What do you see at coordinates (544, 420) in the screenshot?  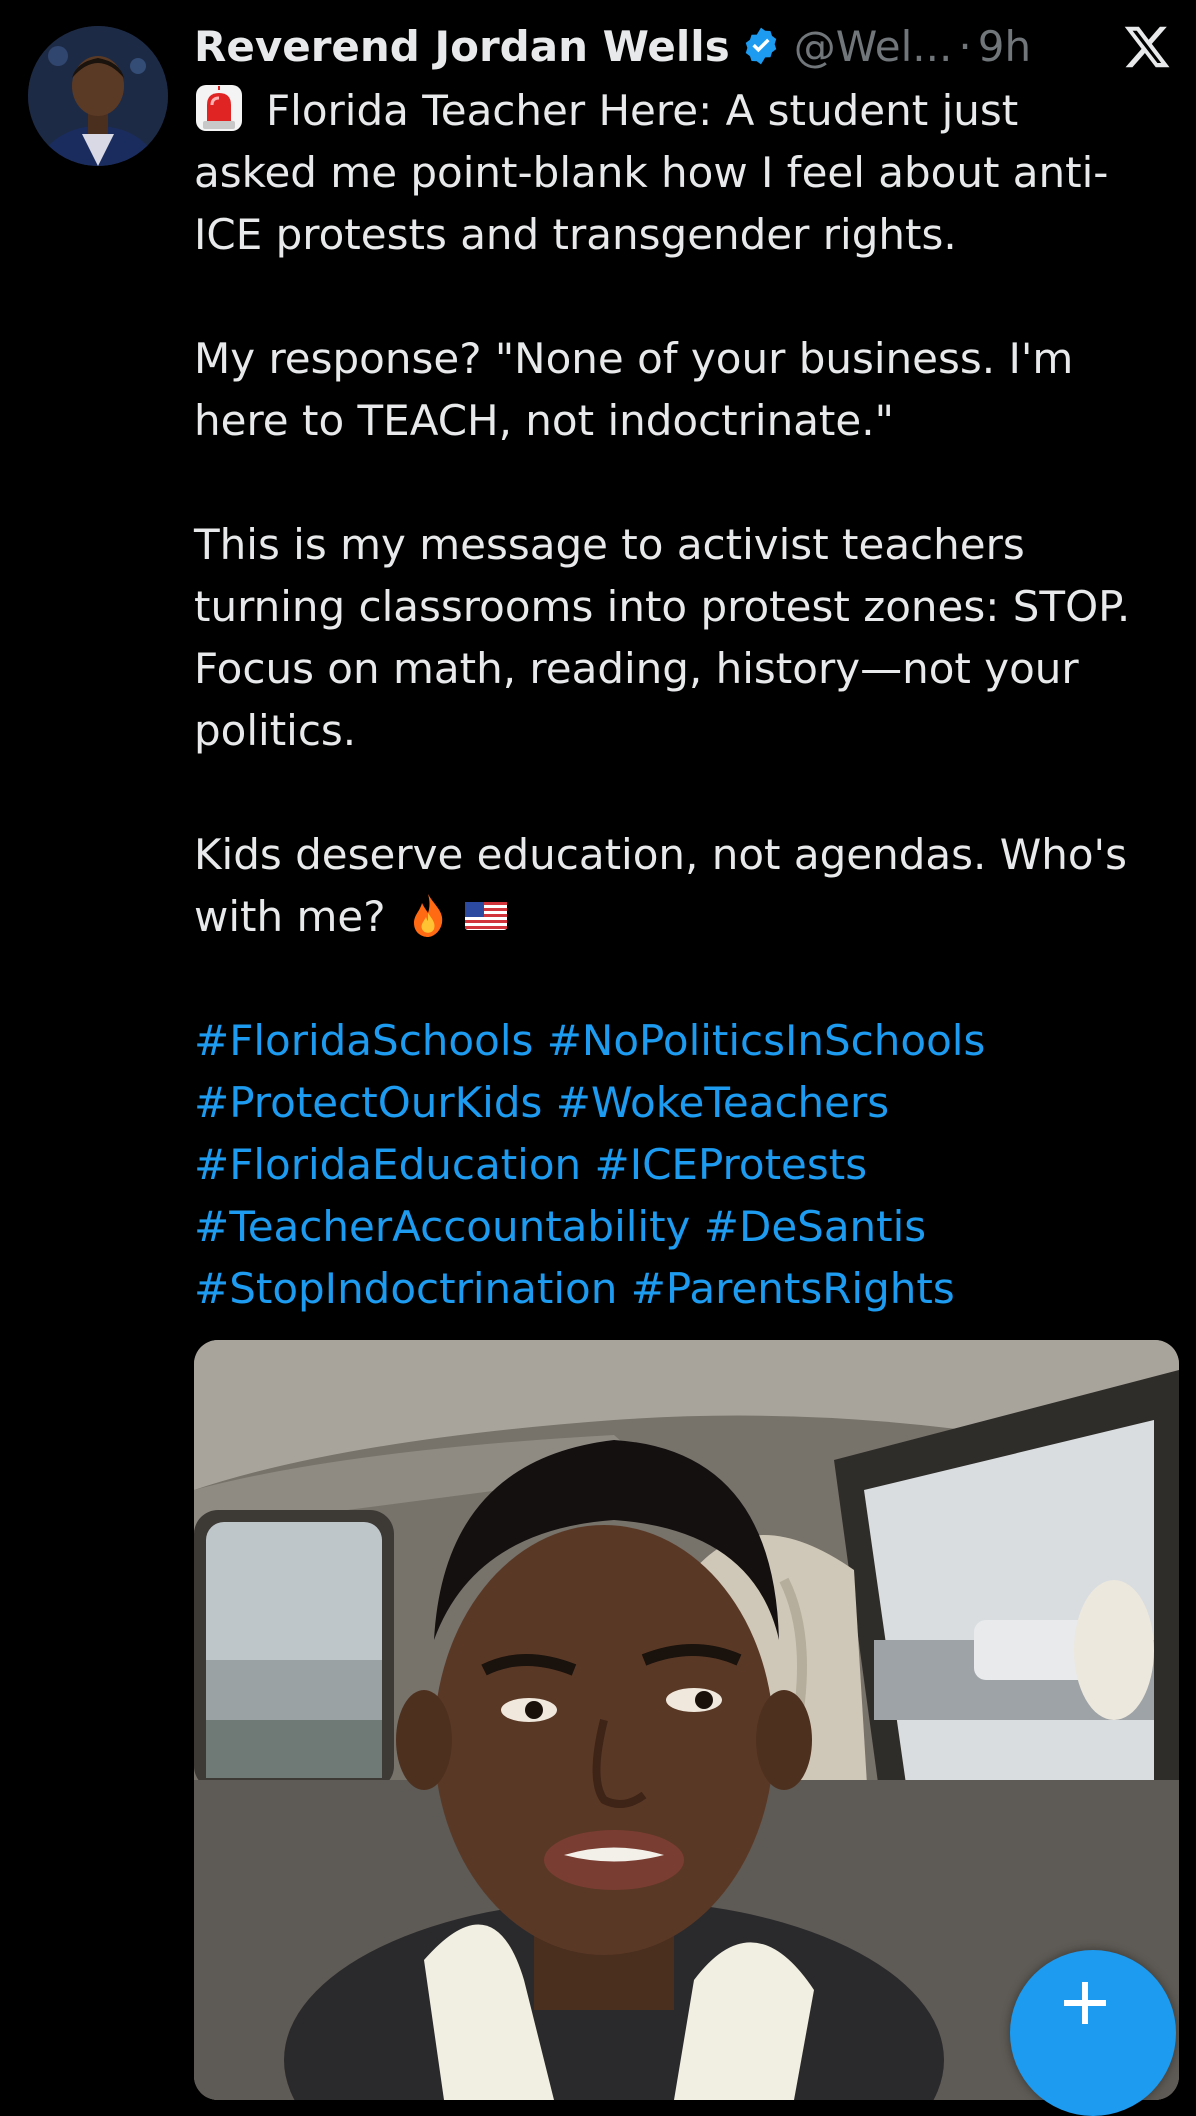 I see `post-line: here to TEACH, not indoctrinate."` at bounding box center [544, 420].